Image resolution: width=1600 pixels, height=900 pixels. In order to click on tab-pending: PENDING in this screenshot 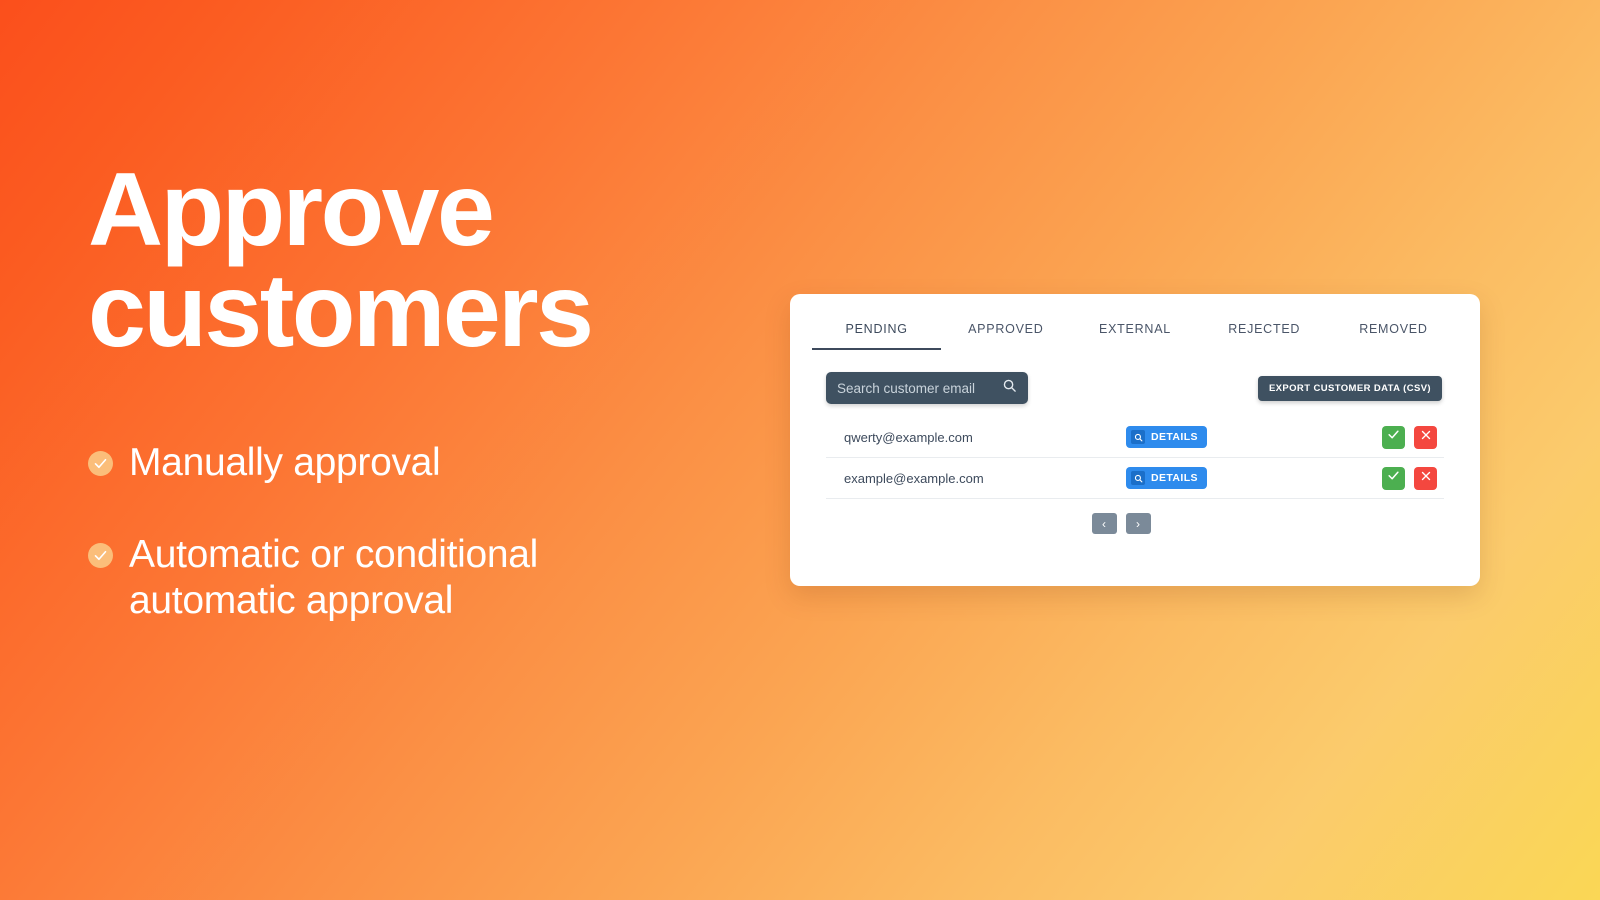, I will do `click(877, 336)`.